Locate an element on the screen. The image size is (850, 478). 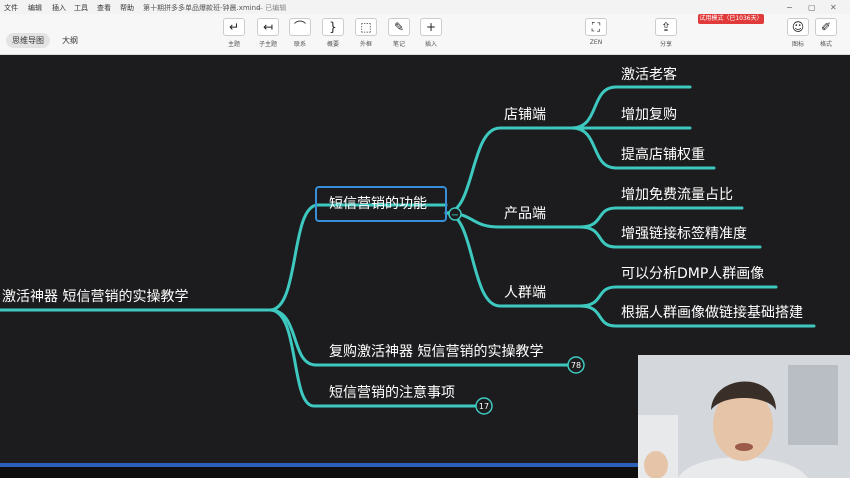
minimize-icon: − is located at coordinates (789, 7).